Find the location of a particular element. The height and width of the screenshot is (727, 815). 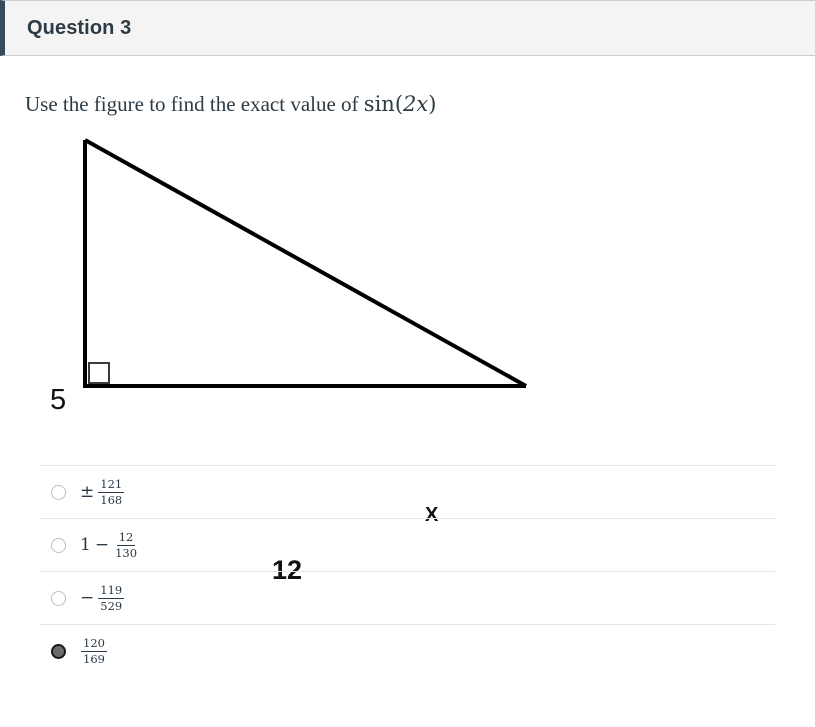

radio-button-c is located at coordinates (58, 598).